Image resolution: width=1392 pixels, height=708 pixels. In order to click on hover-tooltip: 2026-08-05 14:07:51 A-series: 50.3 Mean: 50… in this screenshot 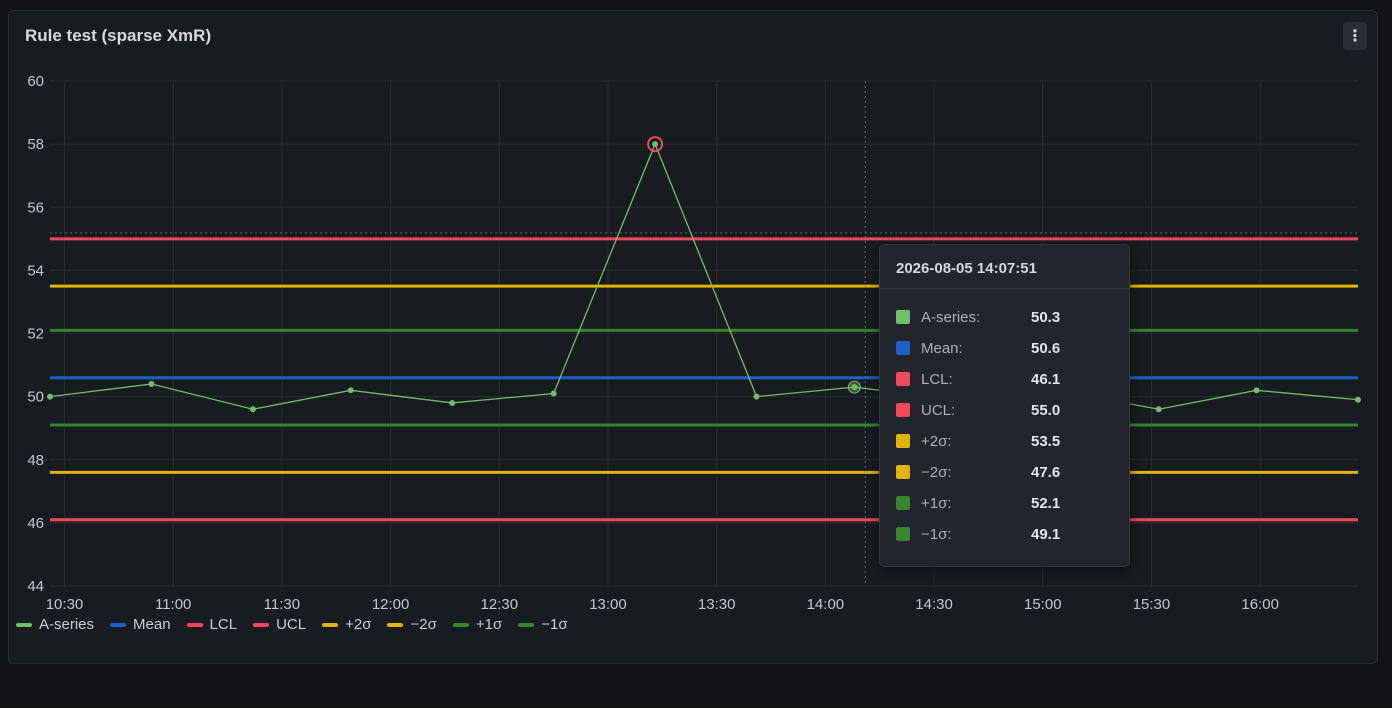, I will do `click(1004, 405)`.